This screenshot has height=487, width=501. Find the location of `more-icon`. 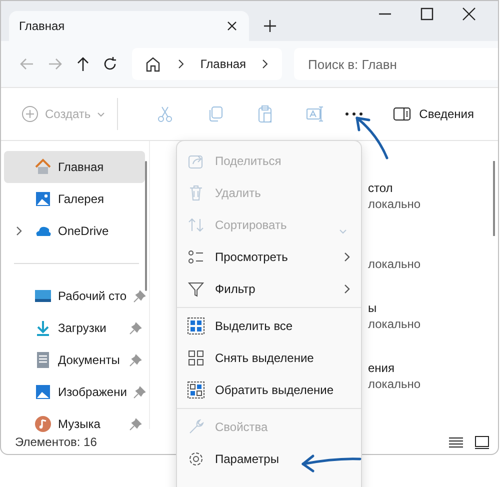

more-icon is located at coordinates (354, 114).